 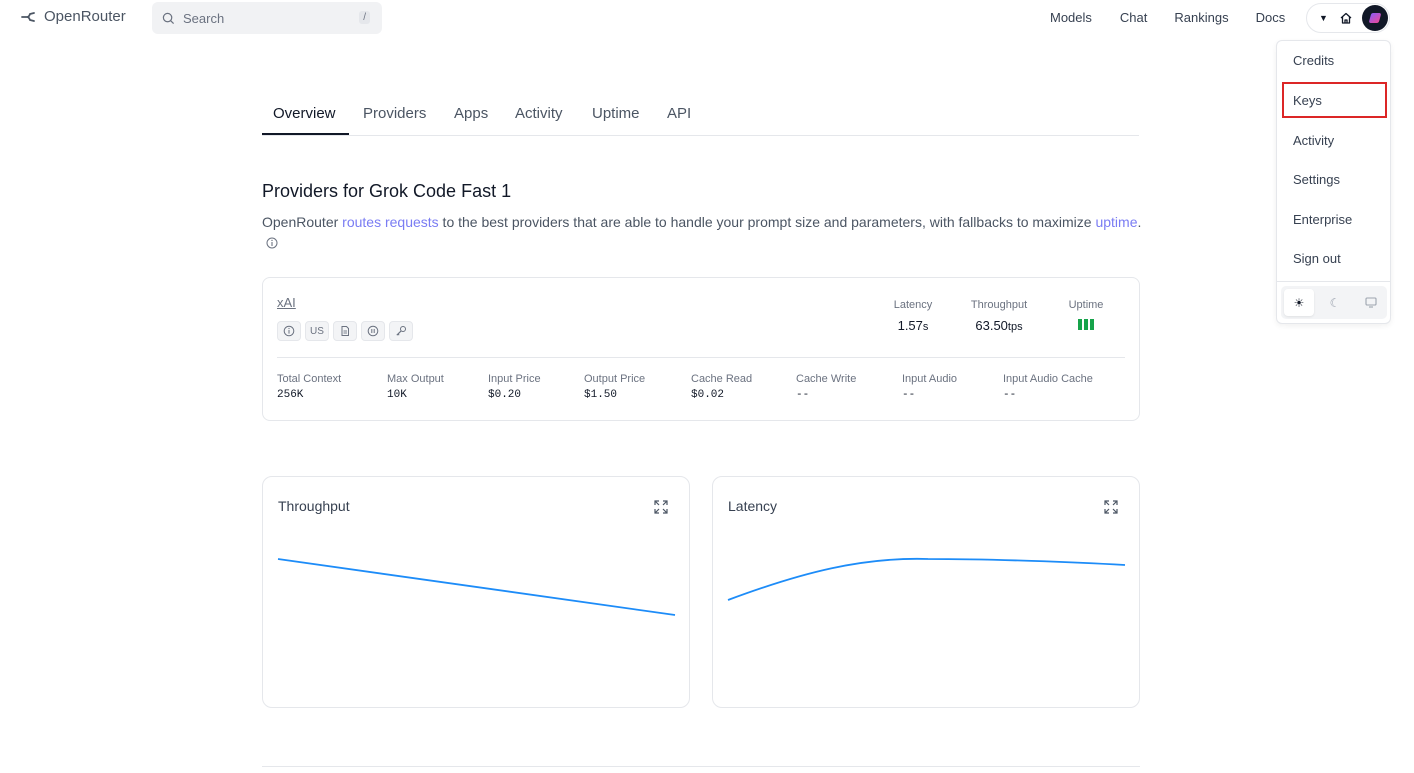 I want to click on menu-item-activity: Activity, so click(x=1334, y=140).